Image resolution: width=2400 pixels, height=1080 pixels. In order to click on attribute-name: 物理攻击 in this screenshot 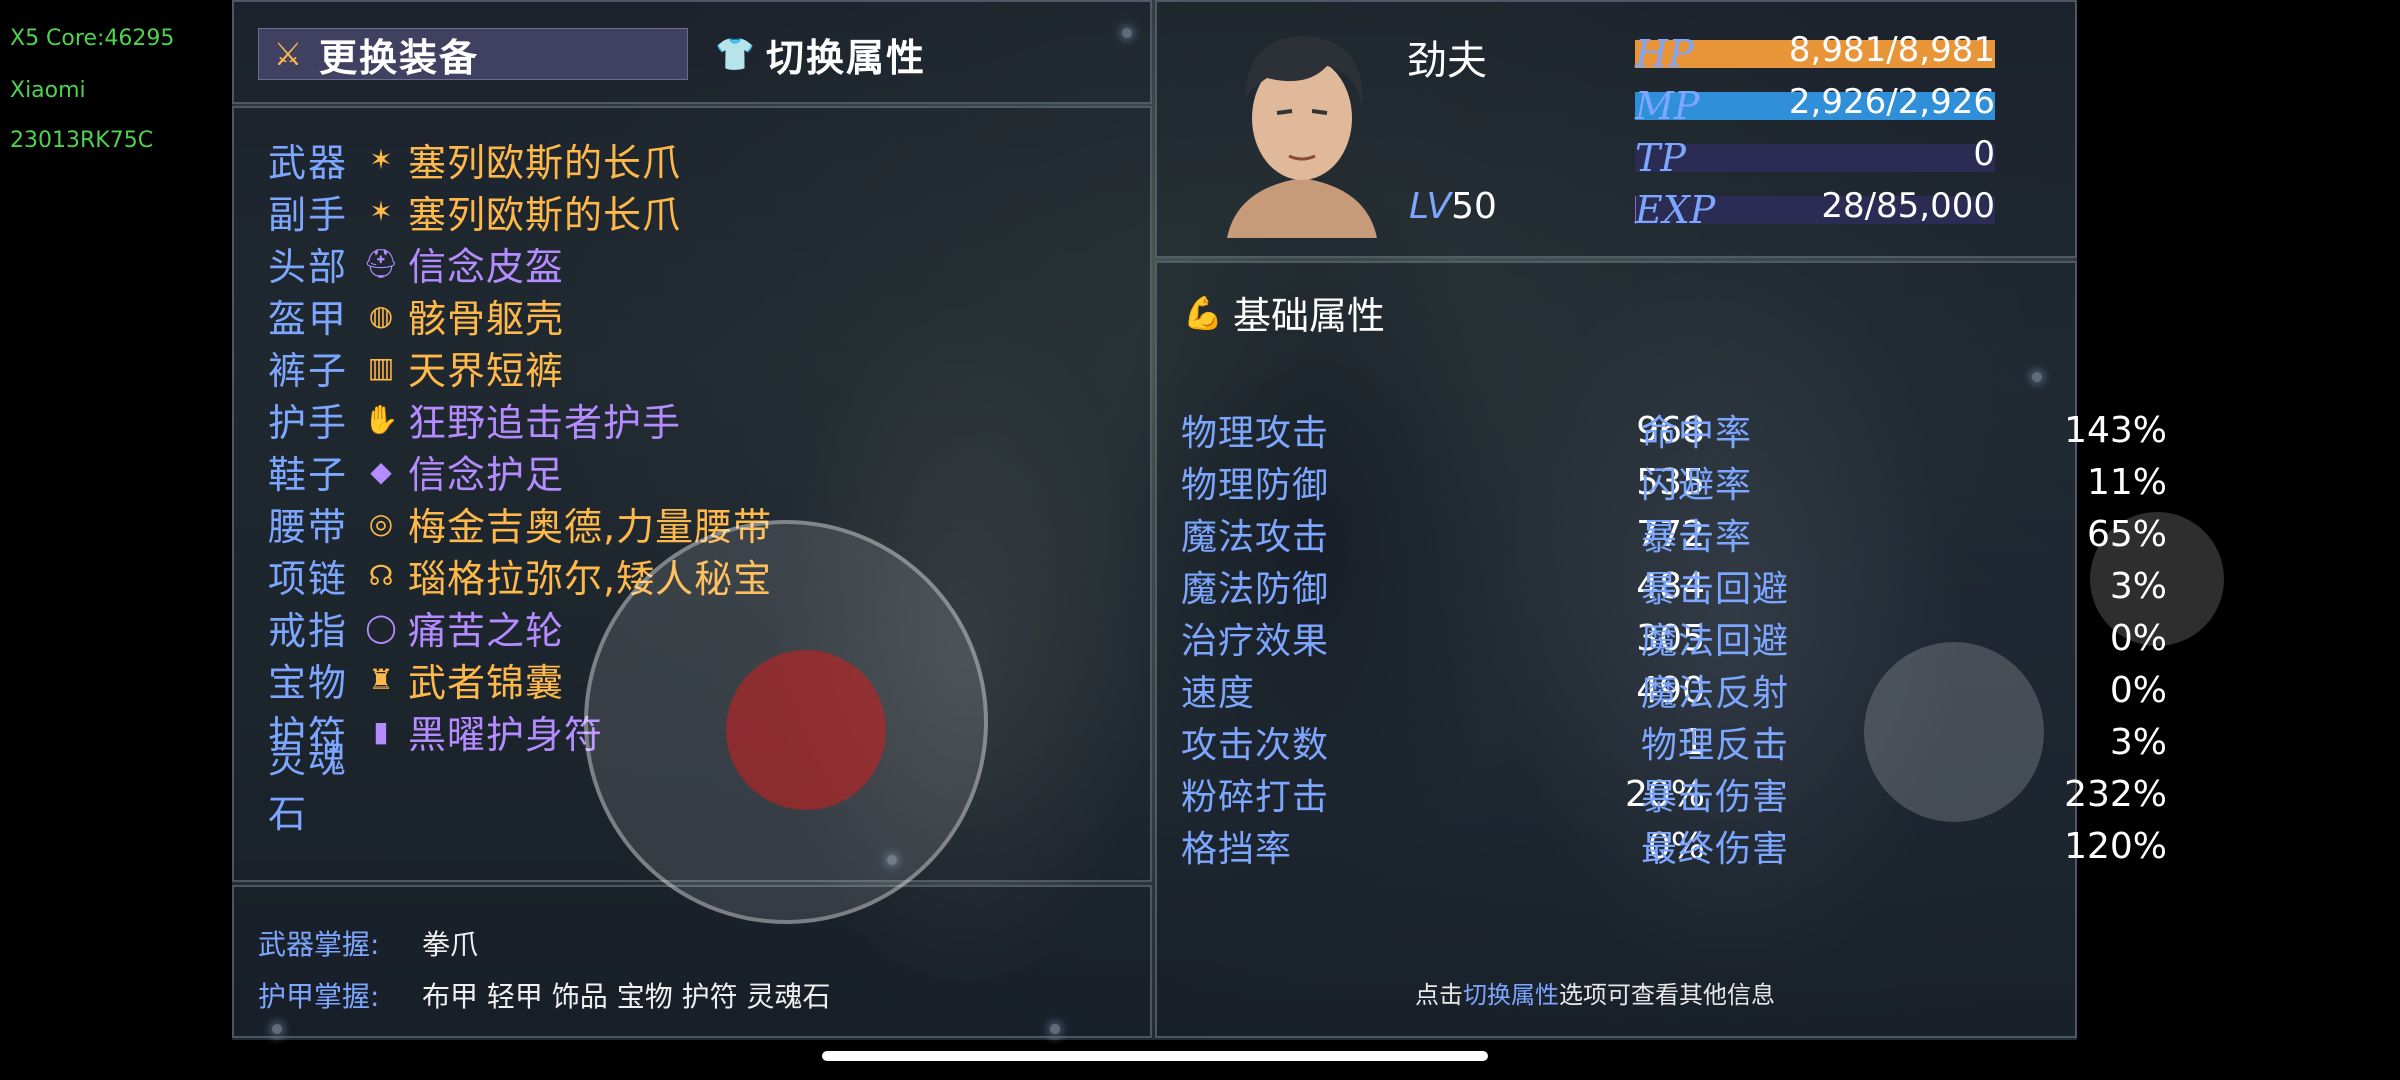, I will do `click(1255, 433)`.